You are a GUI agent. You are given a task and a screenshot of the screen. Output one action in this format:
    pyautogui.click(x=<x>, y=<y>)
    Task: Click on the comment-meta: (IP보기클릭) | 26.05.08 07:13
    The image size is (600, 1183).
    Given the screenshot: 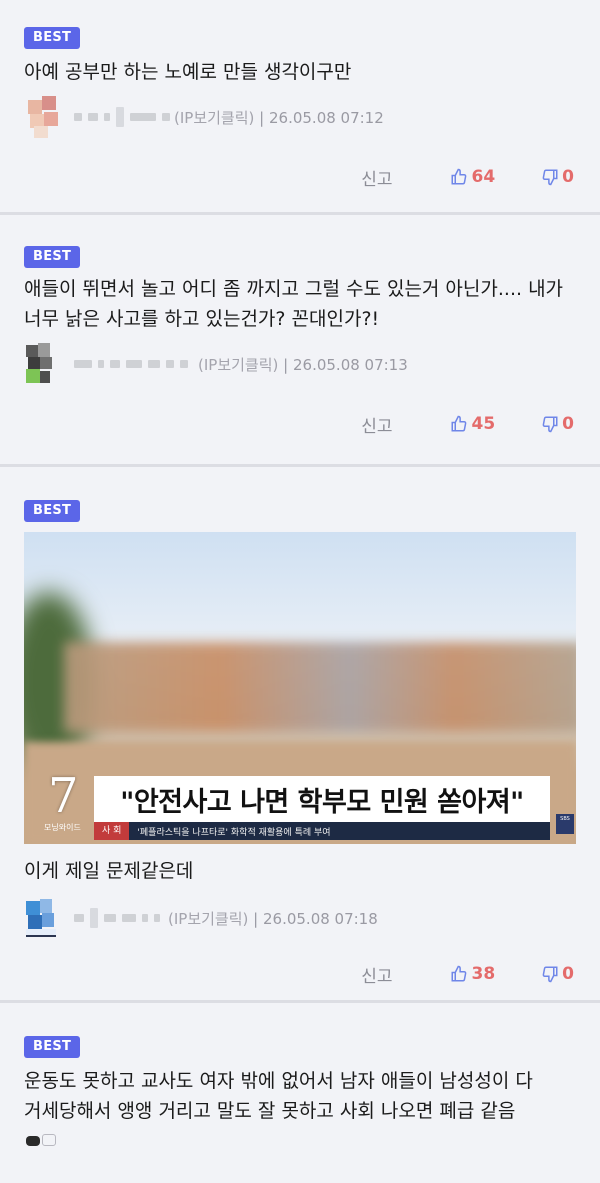 What is the action you would take?
    pyautogui.click(x=300, y=364)
    